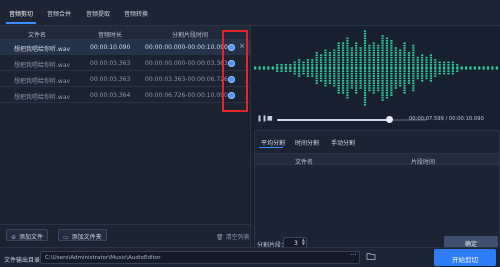 The height and width of the screenshot is (267, 500). I want to click on tab-audio-extract: 音频提取, so click(98, 13).